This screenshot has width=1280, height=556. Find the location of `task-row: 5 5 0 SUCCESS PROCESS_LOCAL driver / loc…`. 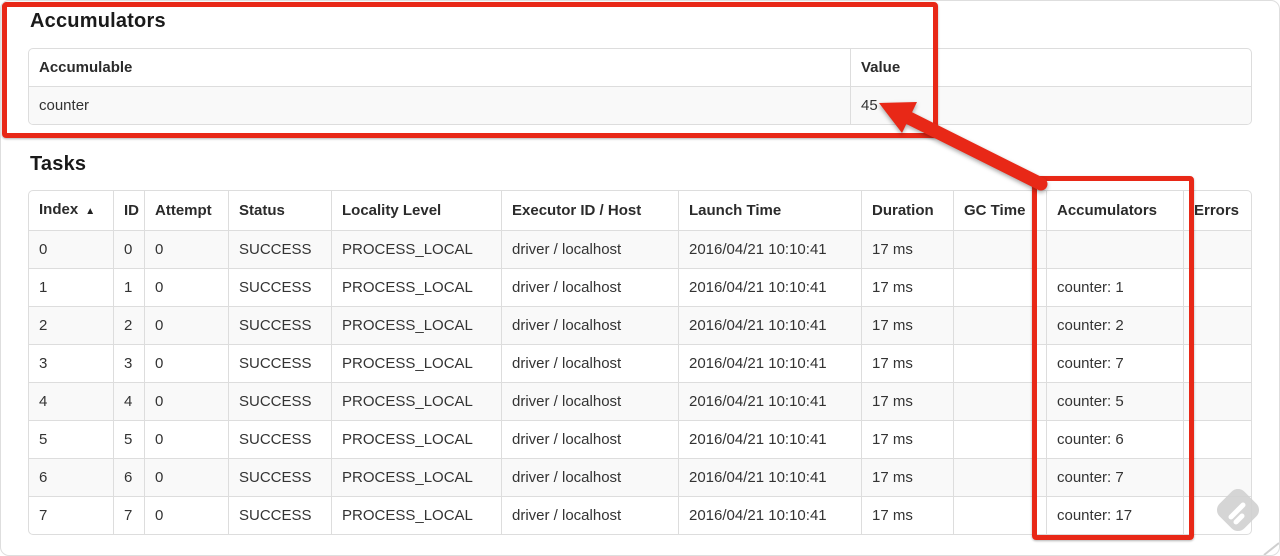

task-row: 5 5 0 SUCCESS PROCESS_LOCAL driver / loc… is located at coordinates (640, 439).